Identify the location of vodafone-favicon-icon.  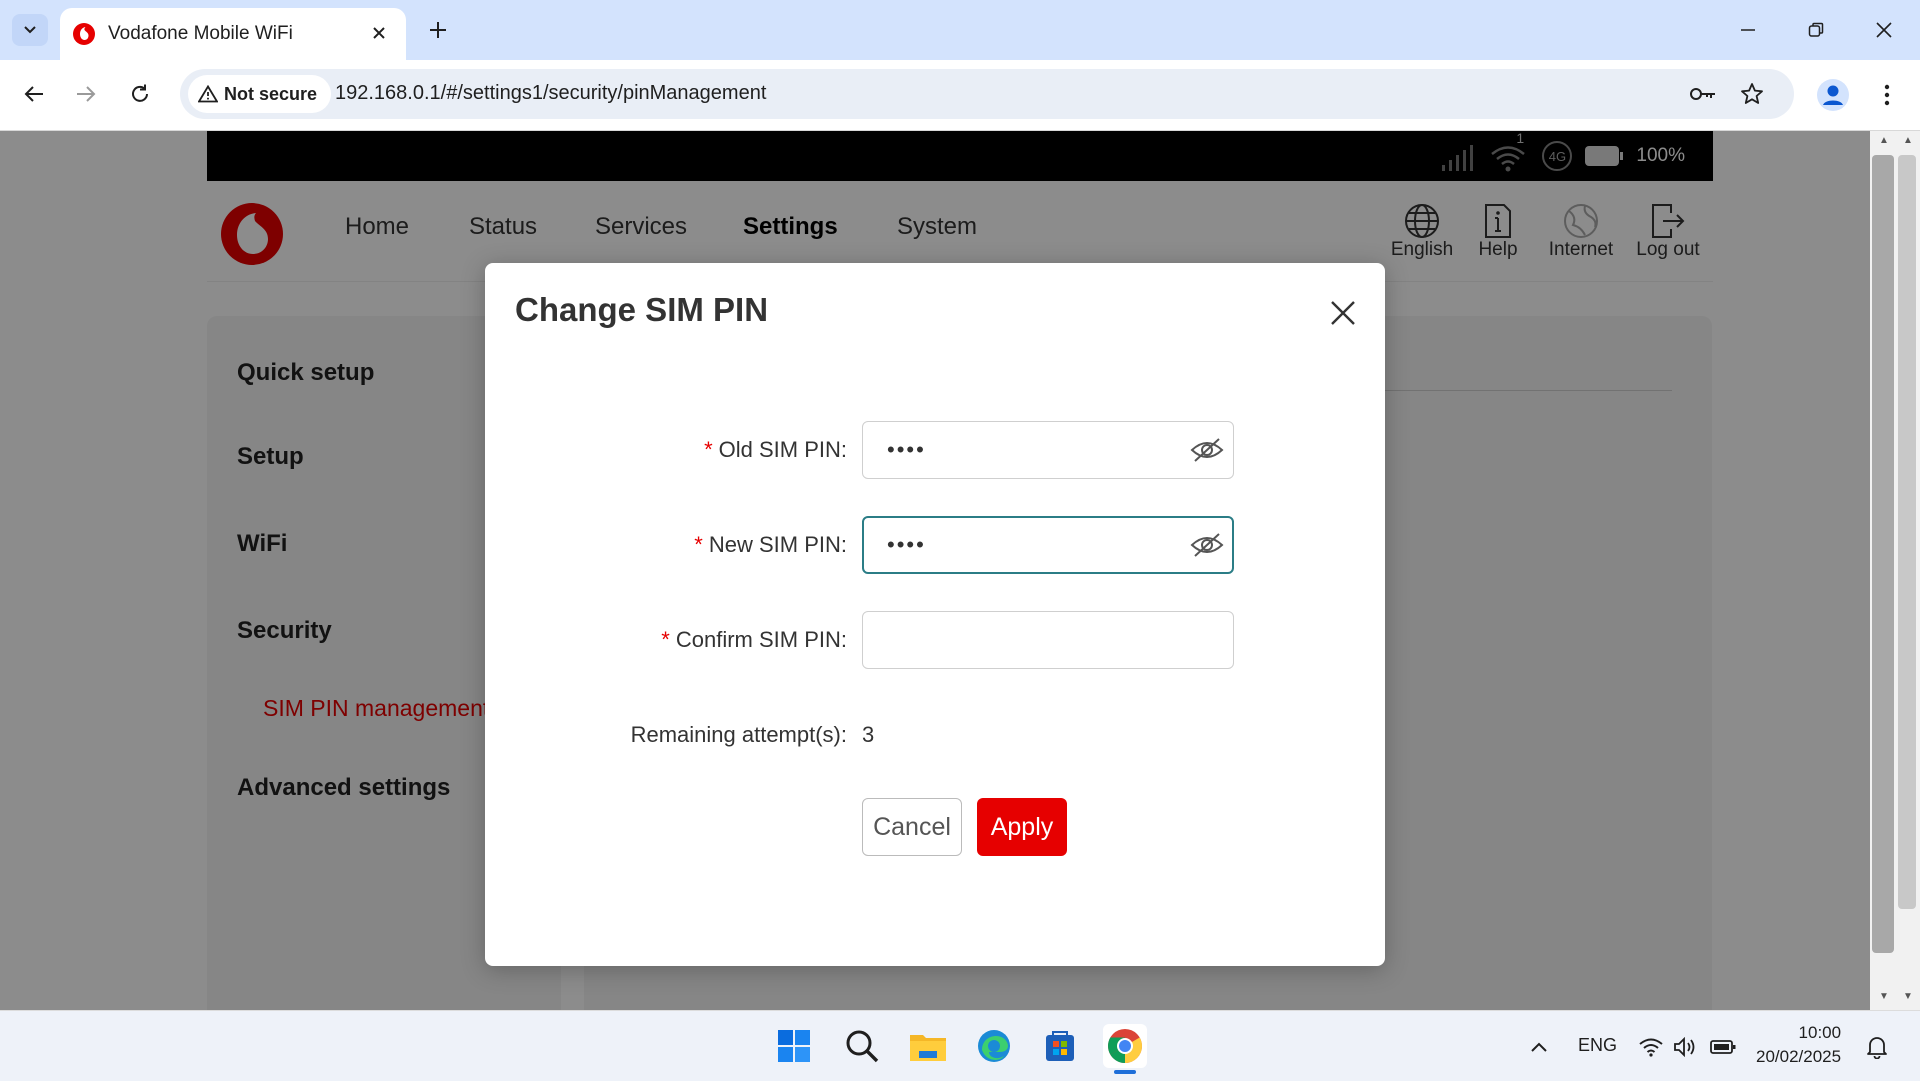
(84, 34).